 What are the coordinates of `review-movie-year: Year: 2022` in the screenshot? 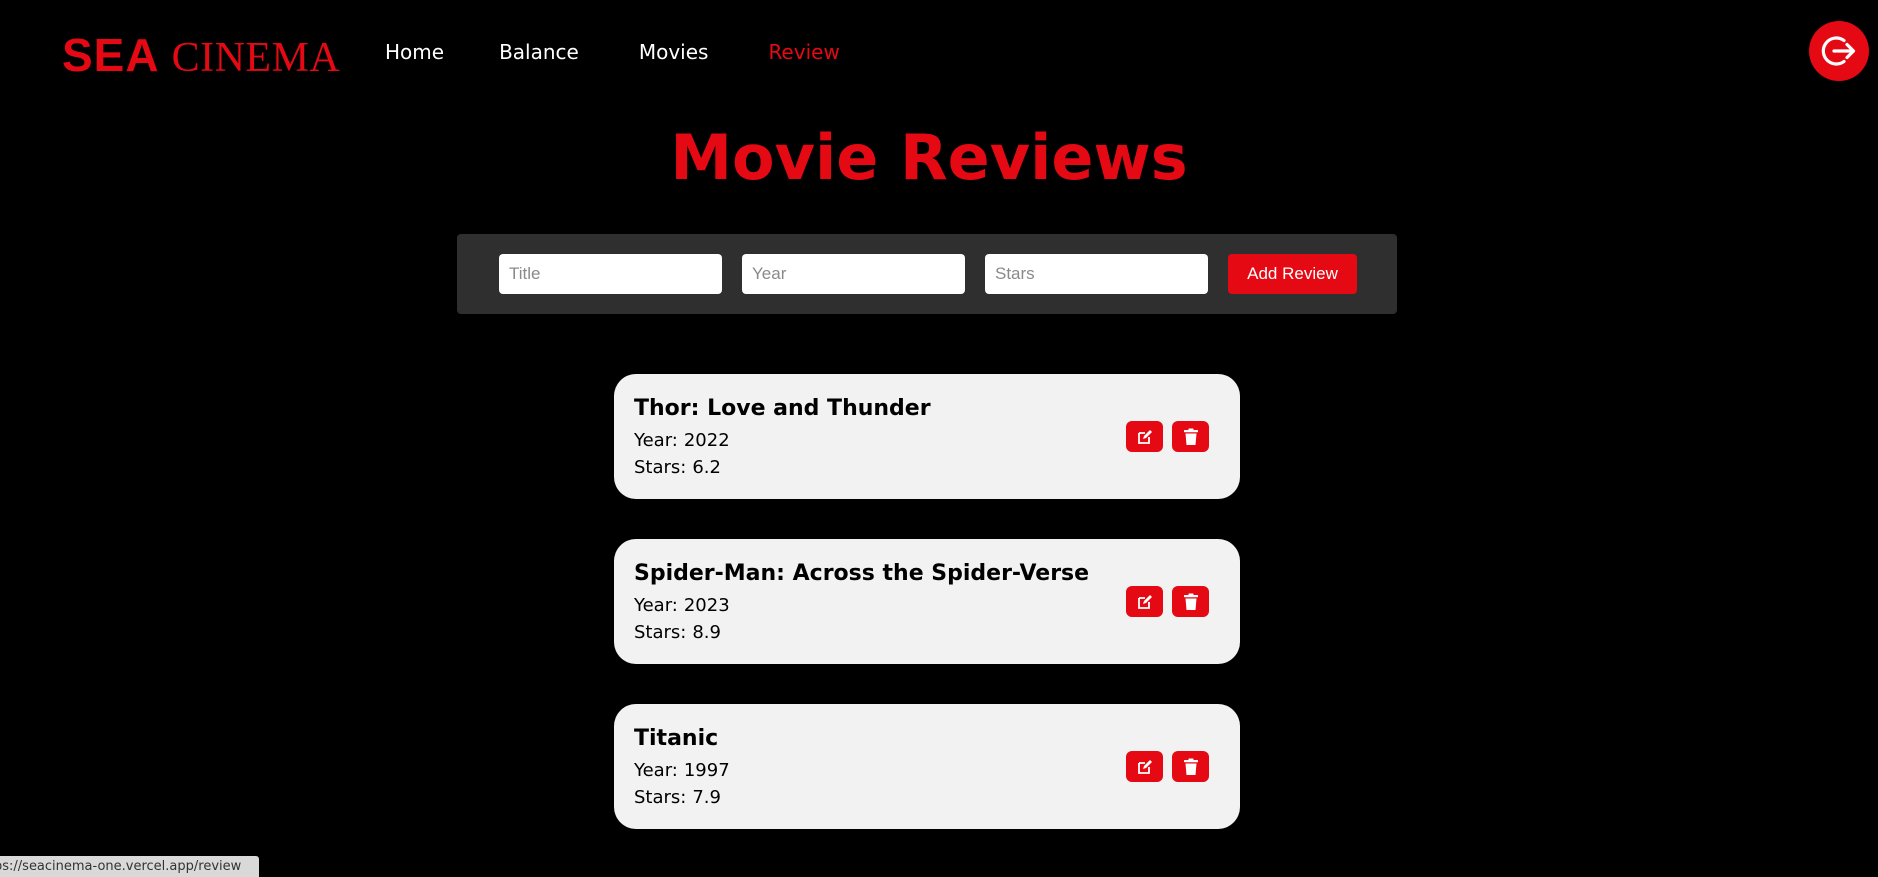 It's located at (682, 440).